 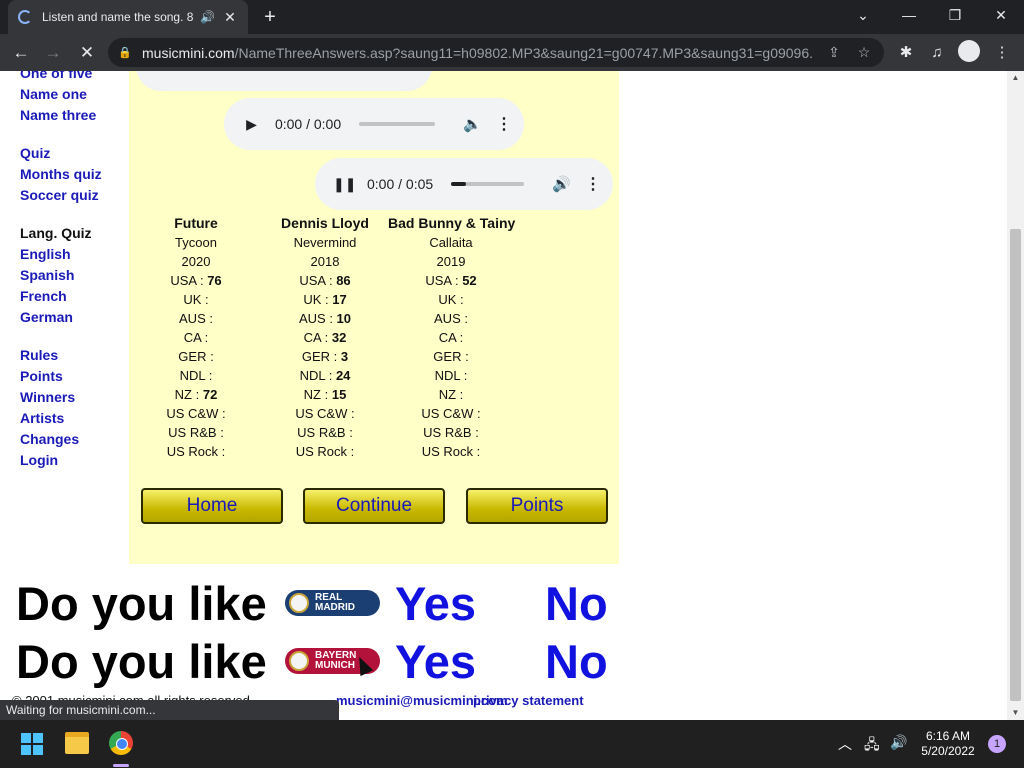 What do you see at coordinates (312, 375) in the screenshot?
I see `chart-name: NDL` at bounding box center [312, 375].